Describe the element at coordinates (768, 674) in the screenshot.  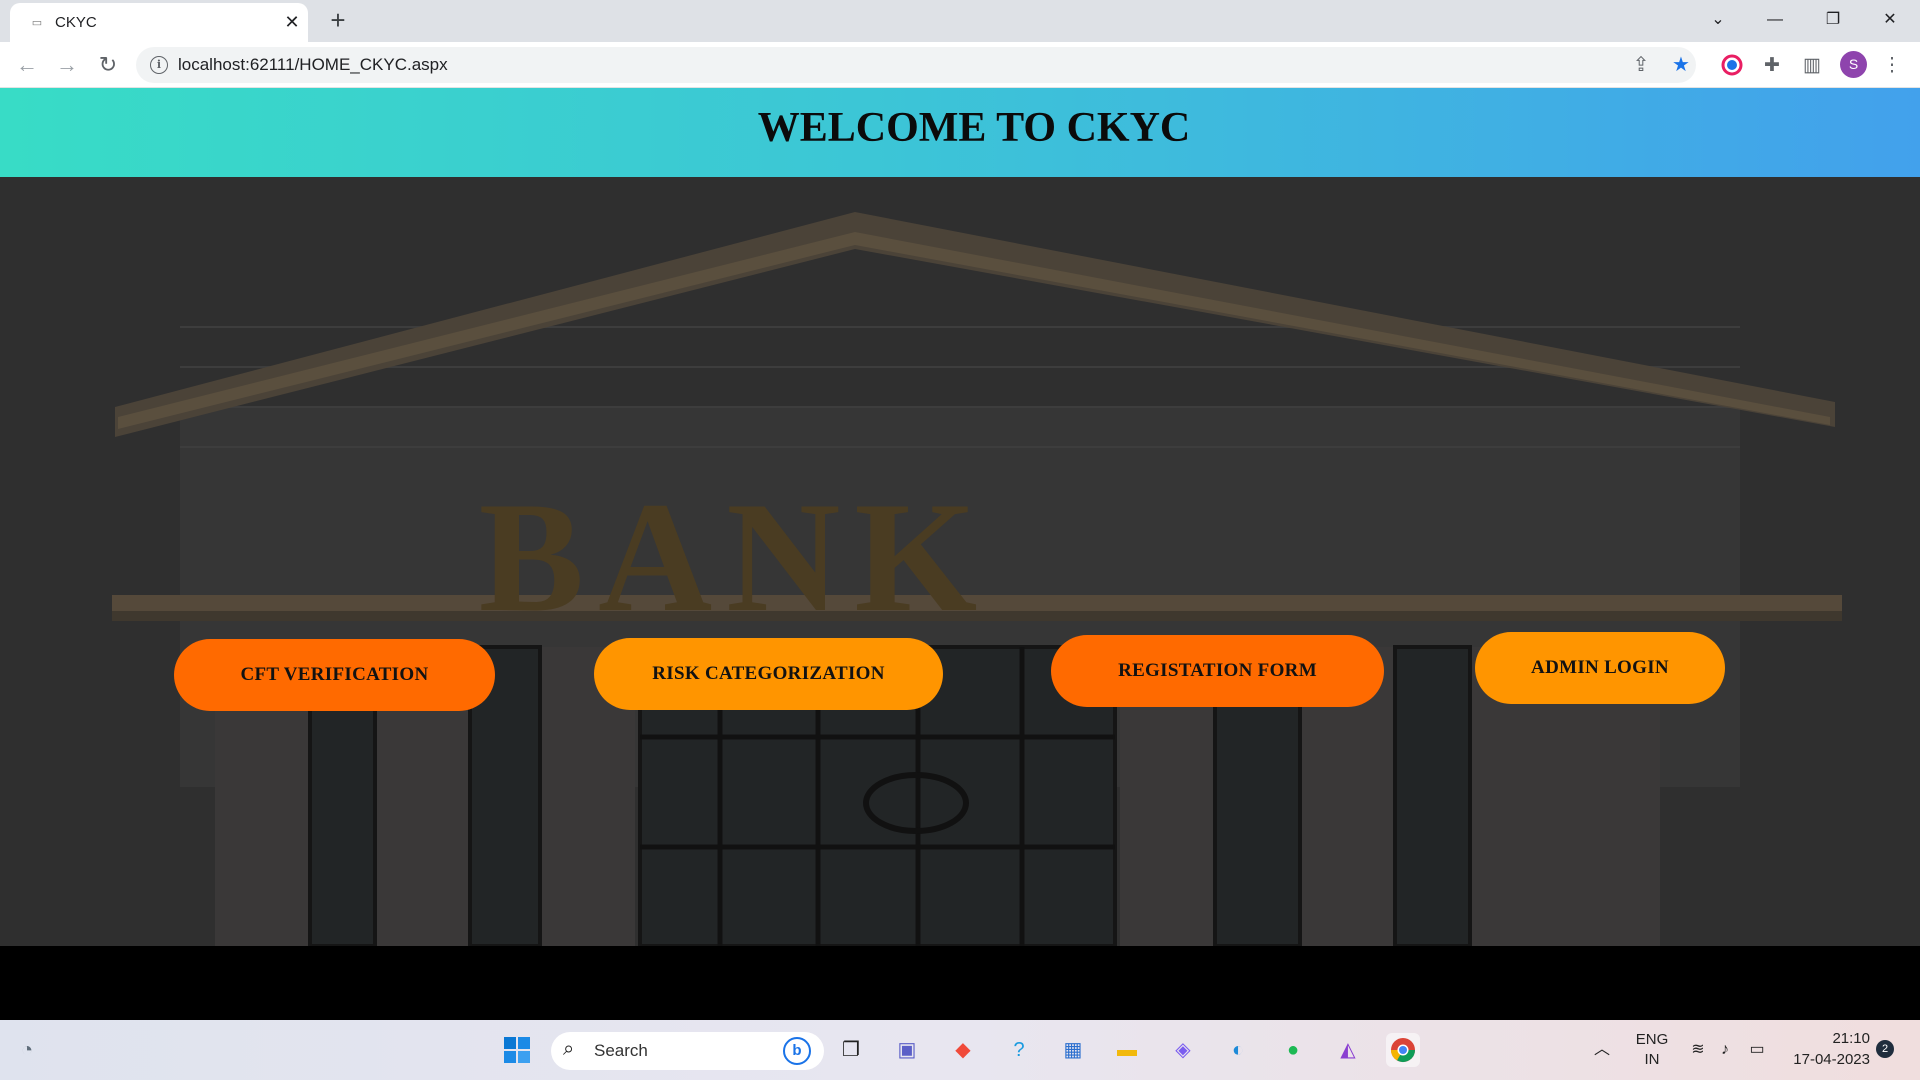
I see `risk-categorization-button: RISK CATEGORIZATION` at that location.